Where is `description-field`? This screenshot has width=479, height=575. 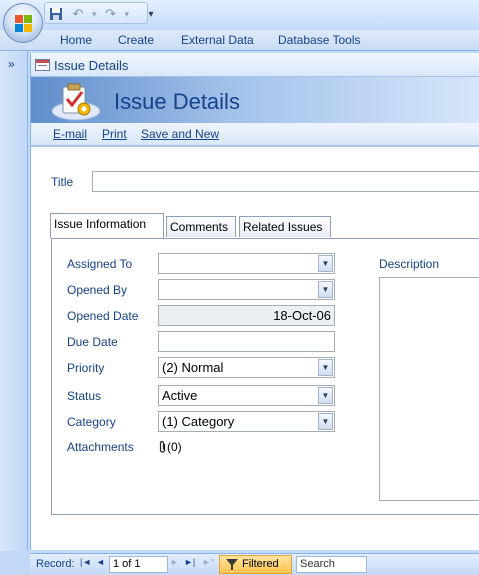 description-field is located at coordinates (429, 389).